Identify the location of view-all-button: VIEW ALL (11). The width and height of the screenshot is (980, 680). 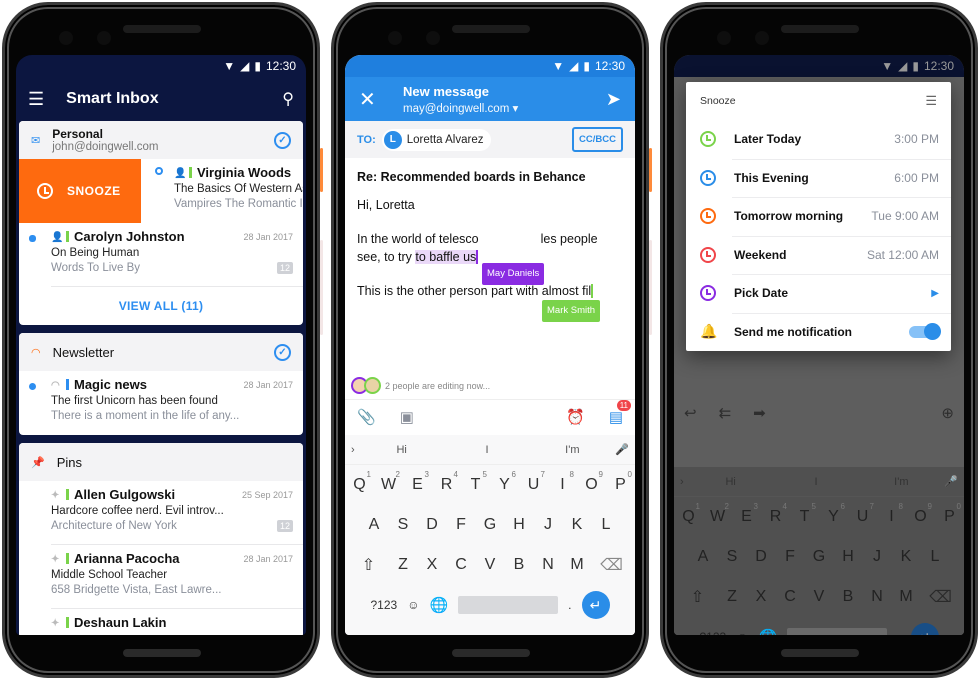
(161, 306).